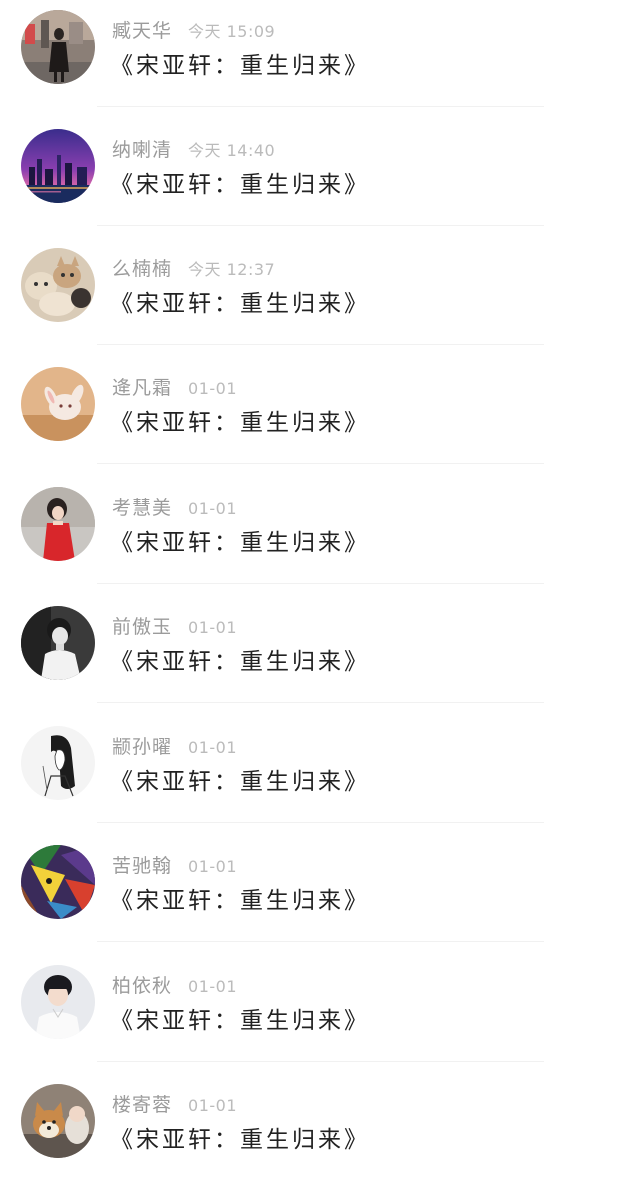 The height and width of the screenshot is (1193, 640). I want to click on message-meta: 前傲玉 01-01, so click(174, 626).